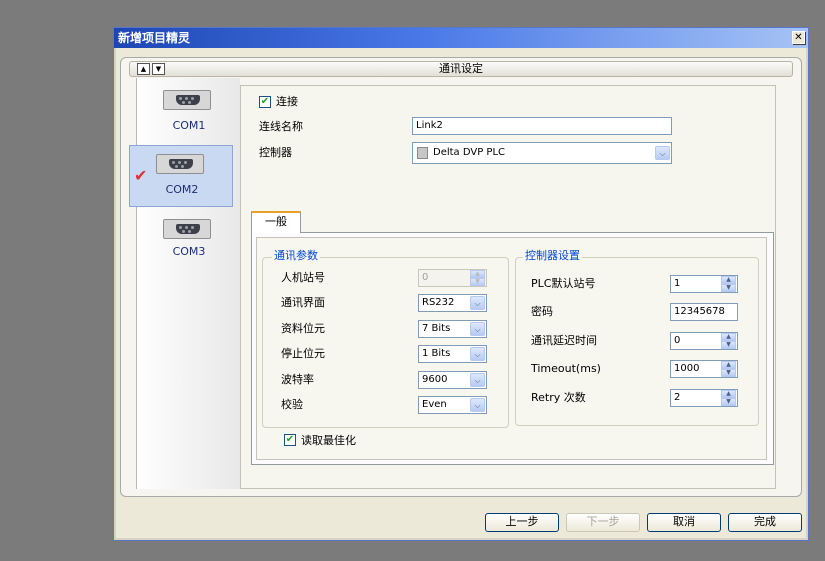 This screenshot has height=561, width=825. Describe the element at coordinates (798, 37) in the screenshot. I see `close-button: ✕` at that location.